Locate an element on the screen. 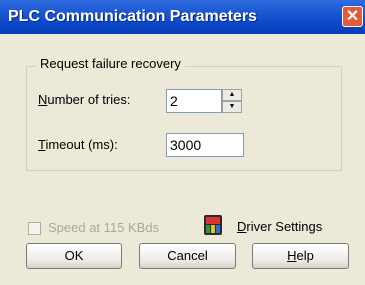 Image resolution: width=365 pixels, height=285 pixels. close-button: ✕ is located at coordinates (352, 16).